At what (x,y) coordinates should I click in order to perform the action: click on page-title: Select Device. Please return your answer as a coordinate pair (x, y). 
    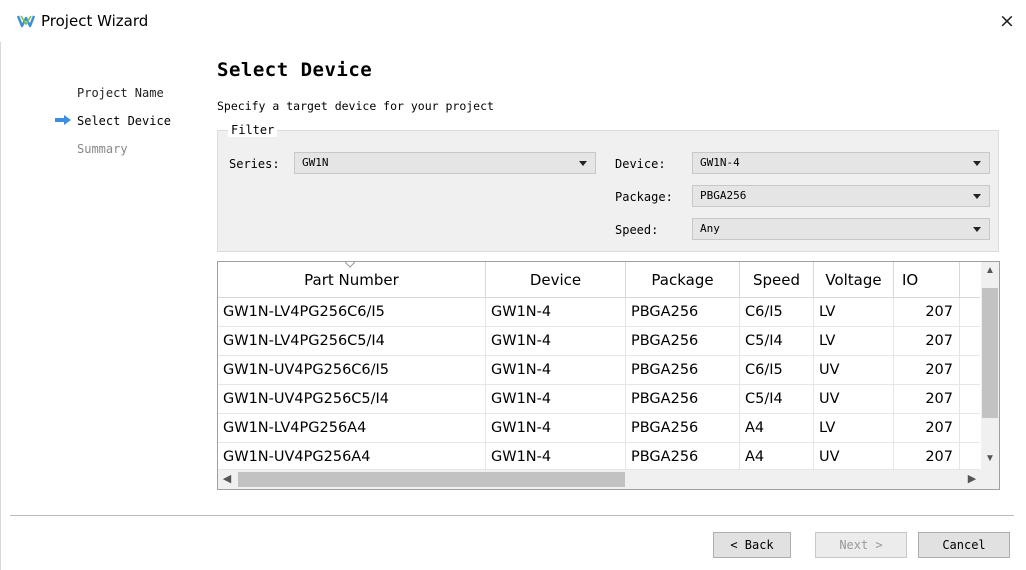
    Looking at the image, I should click on (295, 70).